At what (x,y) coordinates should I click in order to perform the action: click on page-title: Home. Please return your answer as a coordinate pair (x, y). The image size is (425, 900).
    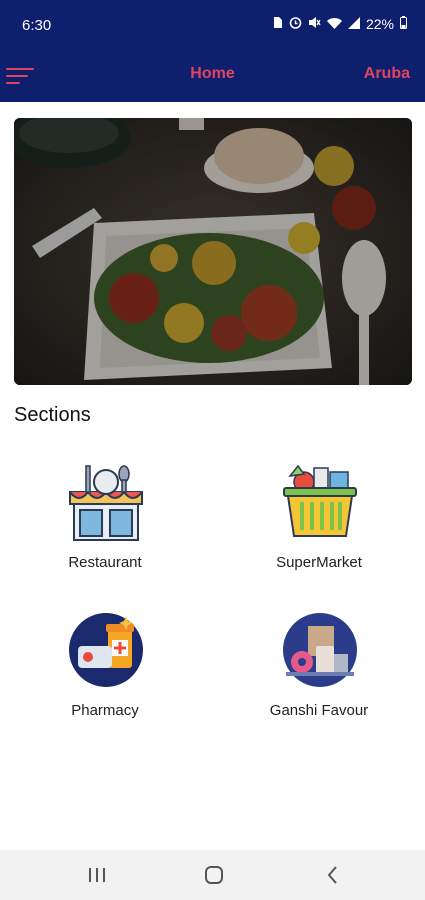
    Looking at the image, I should click on (212, 73).